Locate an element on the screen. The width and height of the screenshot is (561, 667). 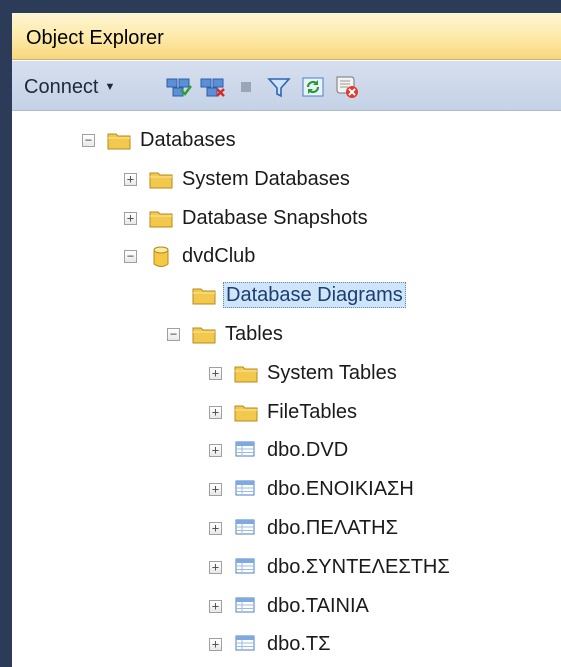
tree-node-label: dbo.DVD is located at coordinates (307, 450).